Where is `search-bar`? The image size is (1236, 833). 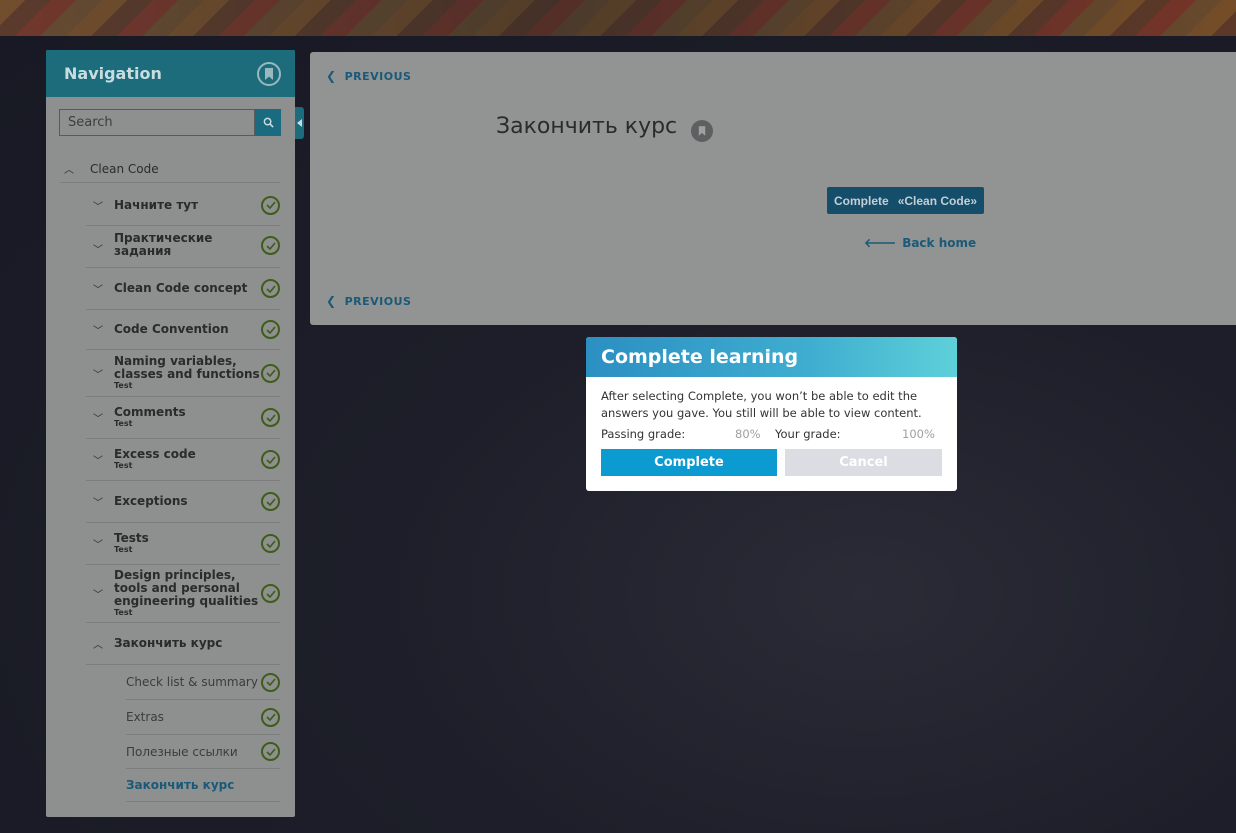 search-bar is located at coordinates (170, 122).